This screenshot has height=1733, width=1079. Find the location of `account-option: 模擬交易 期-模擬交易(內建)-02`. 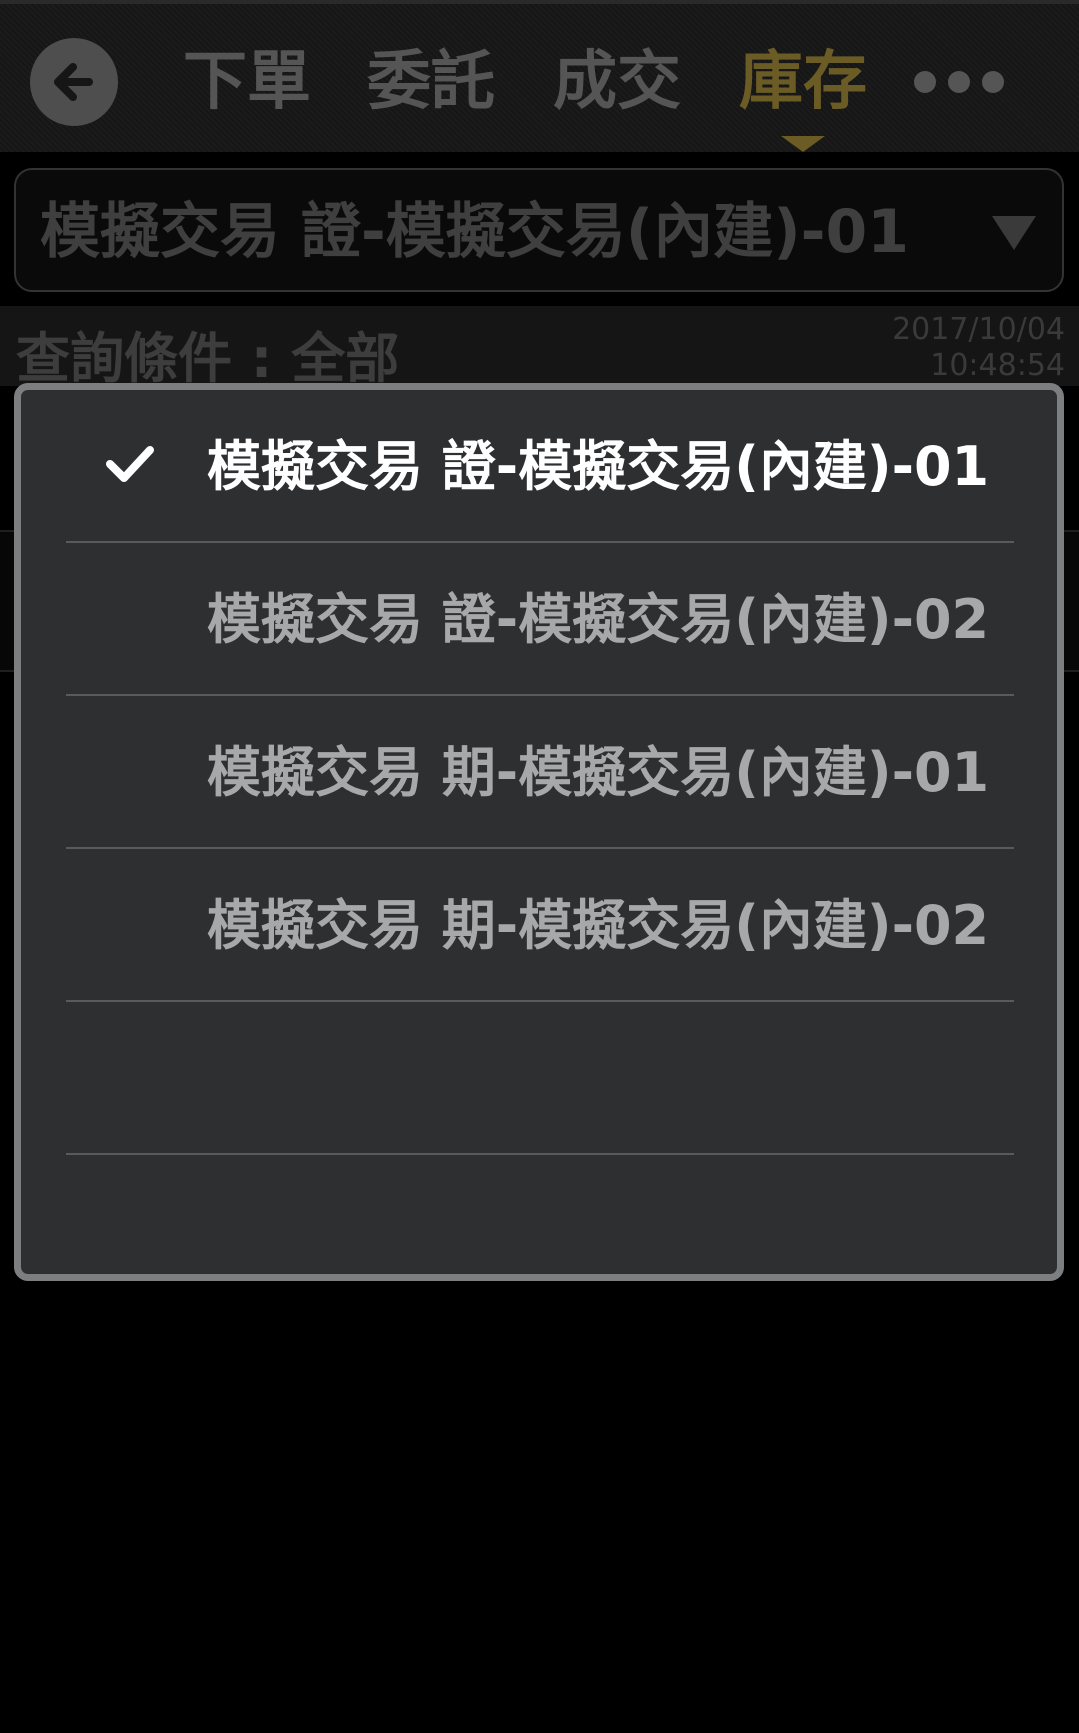

account-option: 模擬交易 期-模擬交易(內建)-02 is located at coordinates (540, 925).